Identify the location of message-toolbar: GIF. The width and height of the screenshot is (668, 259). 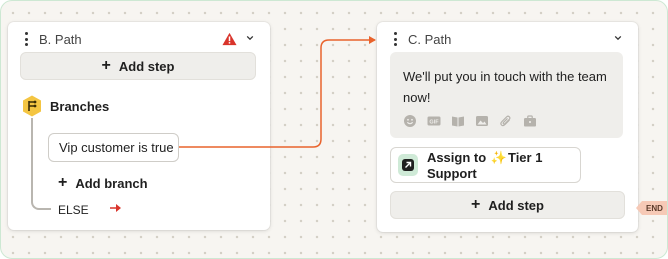
(470, 121).